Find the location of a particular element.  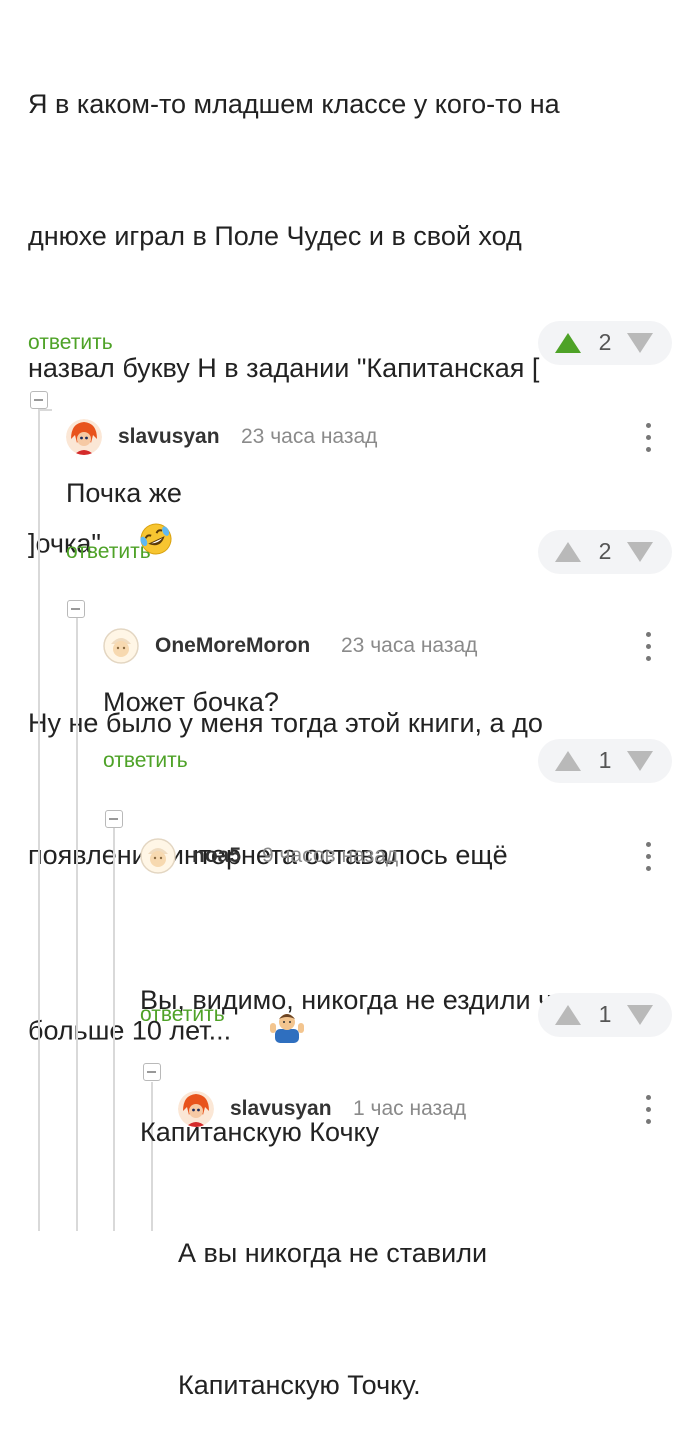

comment-line: А вы никогда не ставили is located at coordinates (333, 1253).